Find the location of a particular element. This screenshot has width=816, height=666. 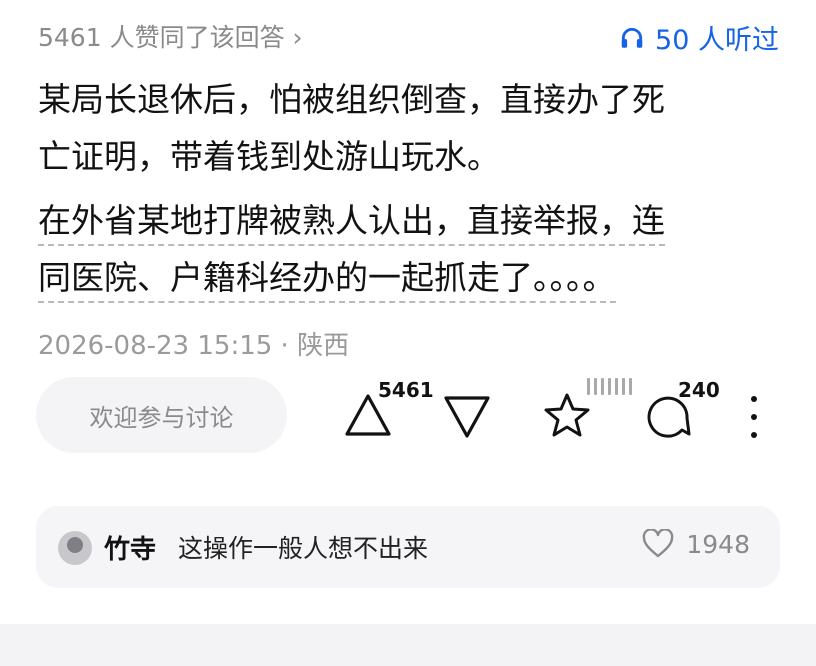

section-divider is located at coordinates (408, 645).